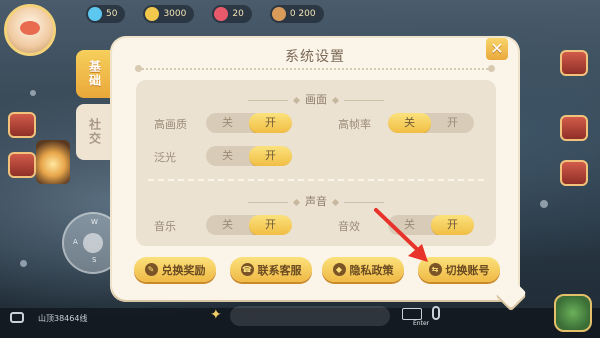  I want to click on lantern-icon, so click(53, 162).